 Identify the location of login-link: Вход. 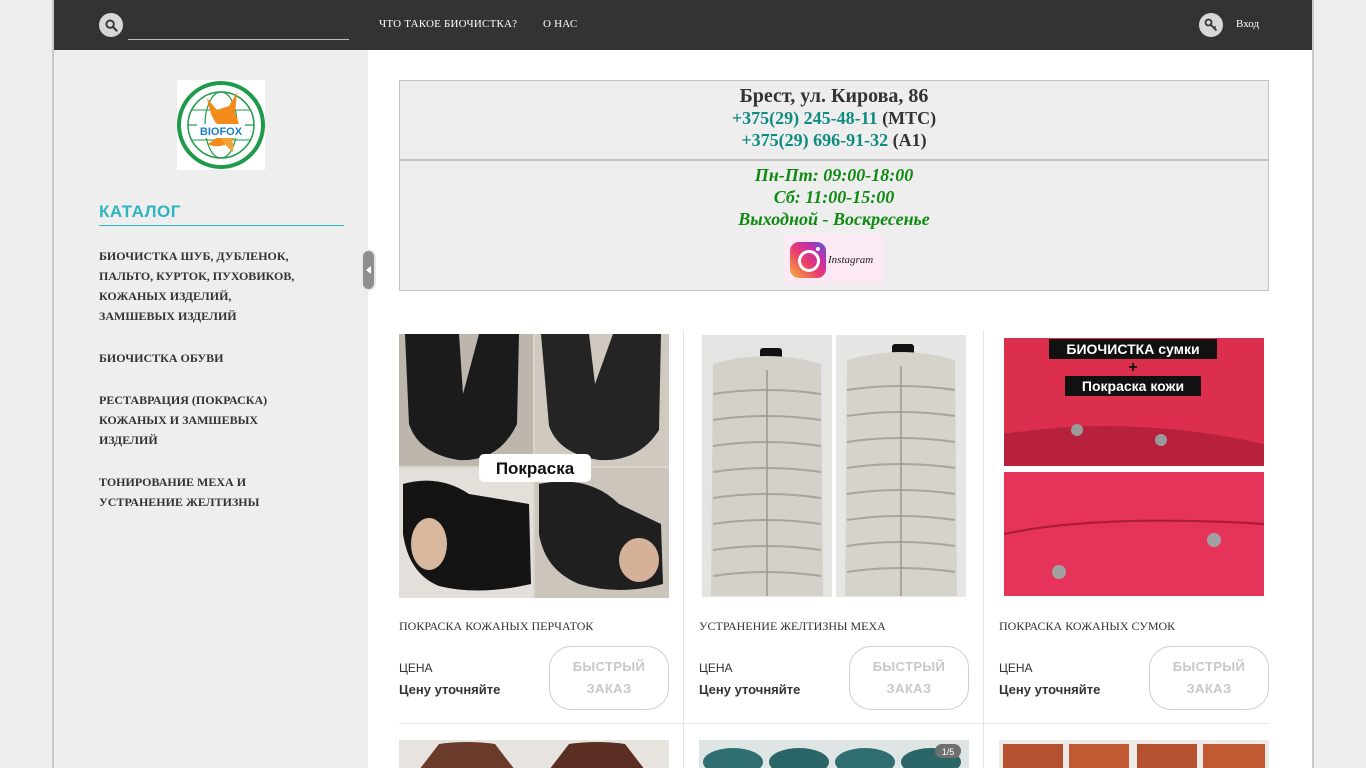
(1247, 24).